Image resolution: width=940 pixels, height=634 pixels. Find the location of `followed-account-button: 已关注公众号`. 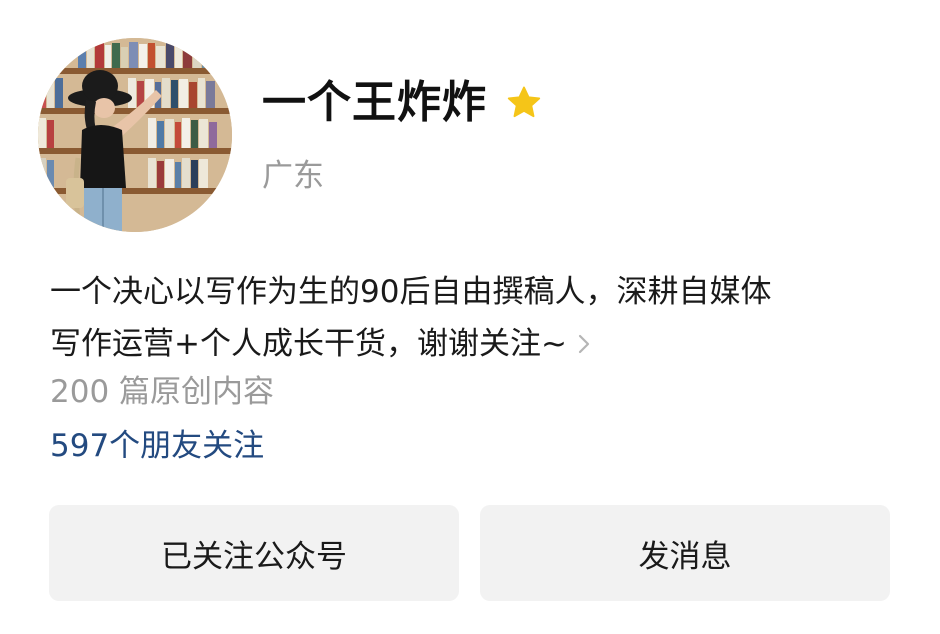

followed-account-button: 已关注公众号 is located at coordinates (254, 553).